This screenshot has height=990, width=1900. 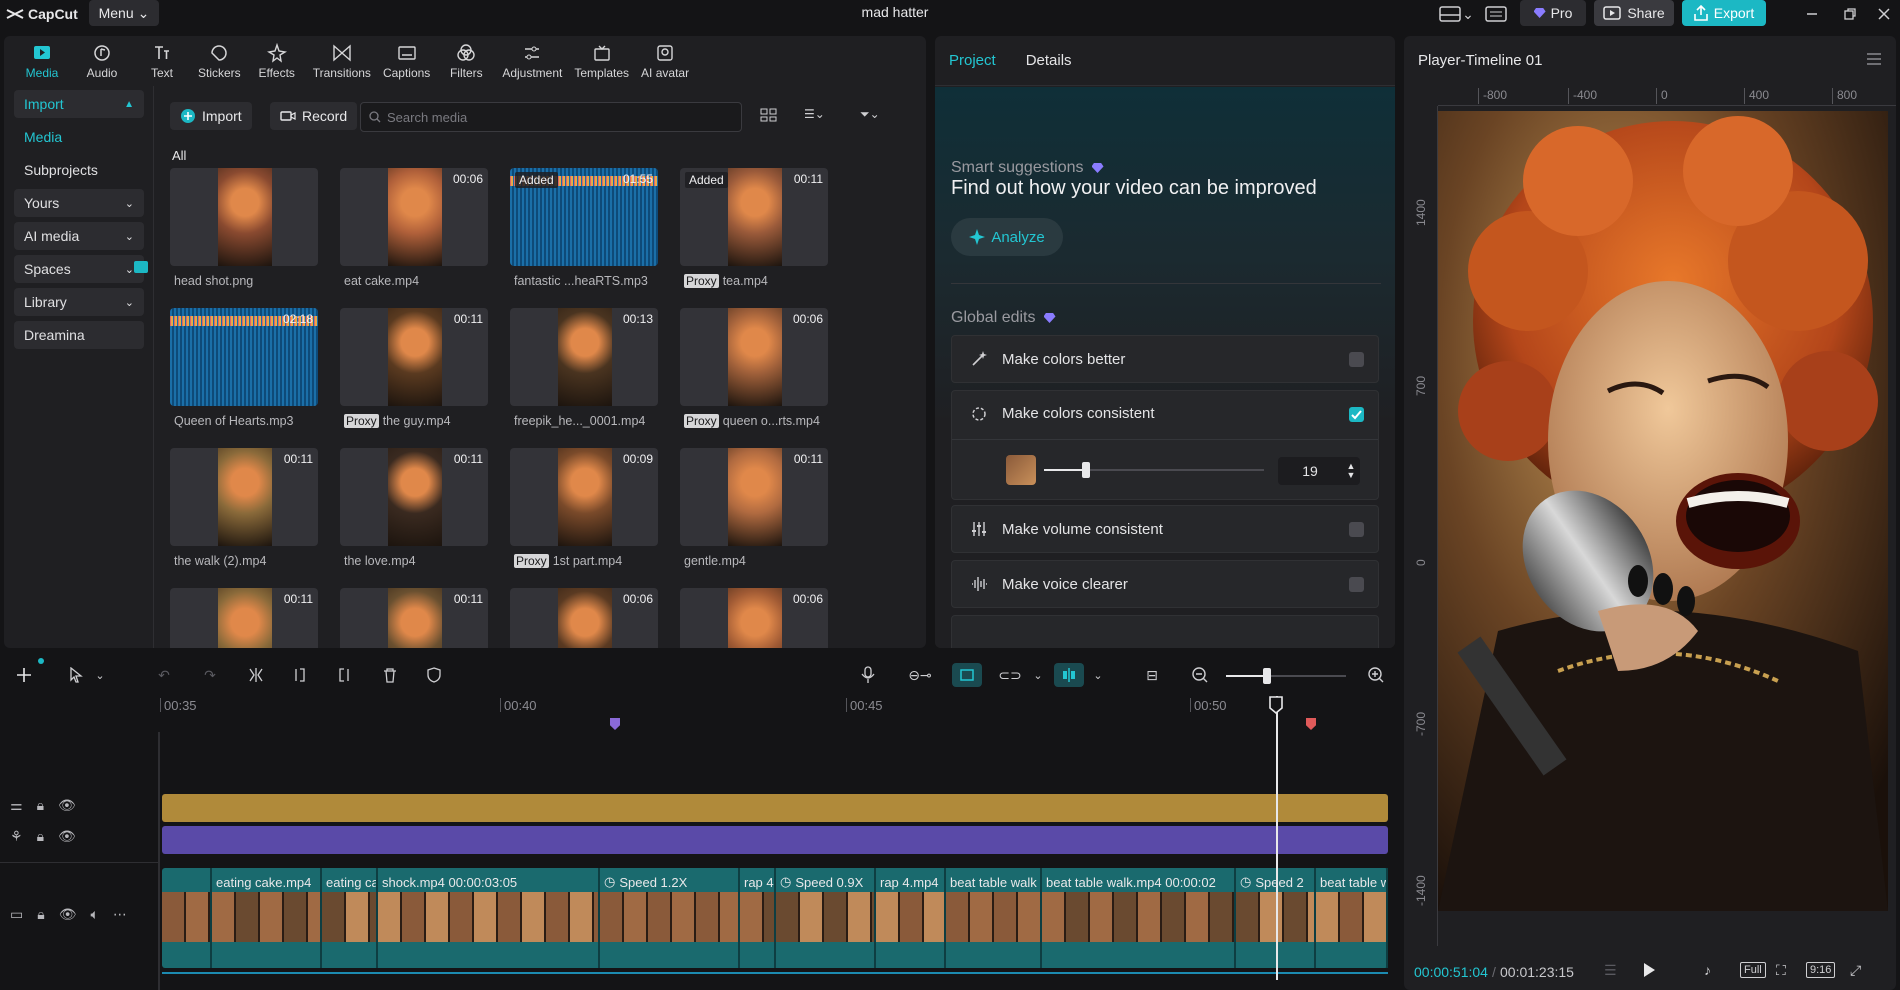 I want to click on zoom-in-icon, so click(x=1376, y=675).